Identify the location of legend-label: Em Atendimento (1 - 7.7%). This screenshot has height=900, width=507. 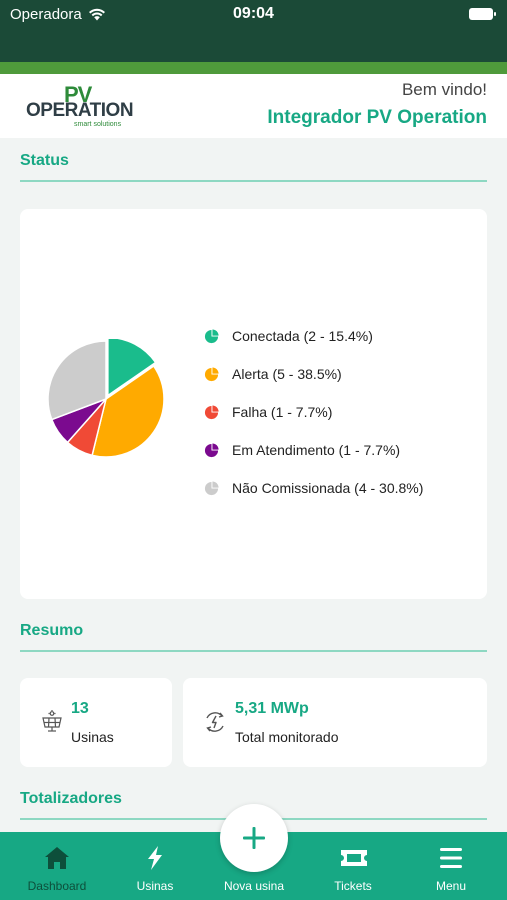
(316, 450).